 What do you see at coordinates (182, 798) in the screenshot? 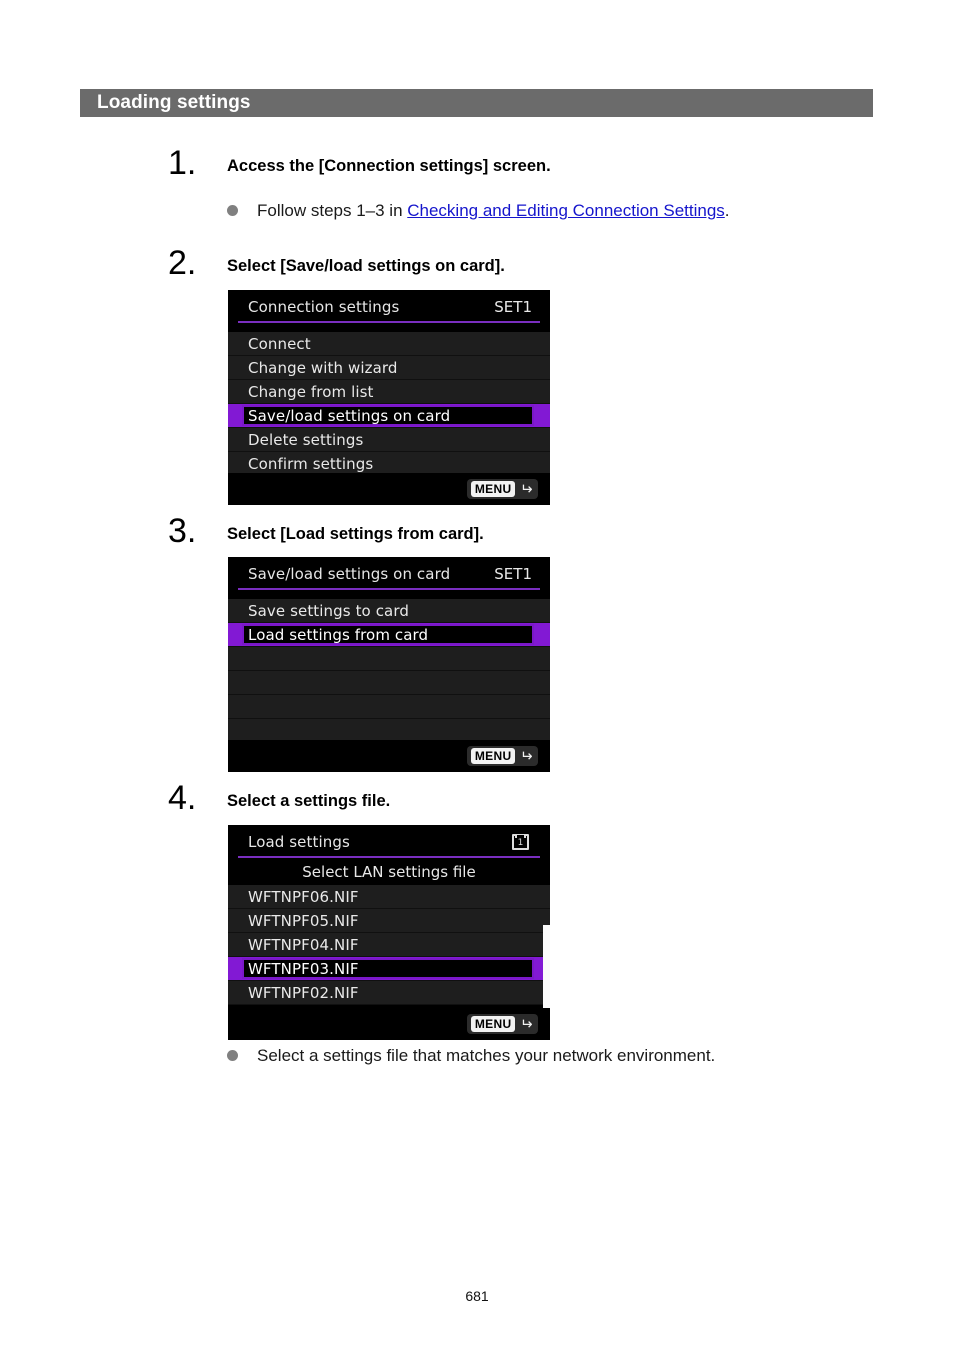
I see `step-4-number: 4.` at bounding box center [182, 798].